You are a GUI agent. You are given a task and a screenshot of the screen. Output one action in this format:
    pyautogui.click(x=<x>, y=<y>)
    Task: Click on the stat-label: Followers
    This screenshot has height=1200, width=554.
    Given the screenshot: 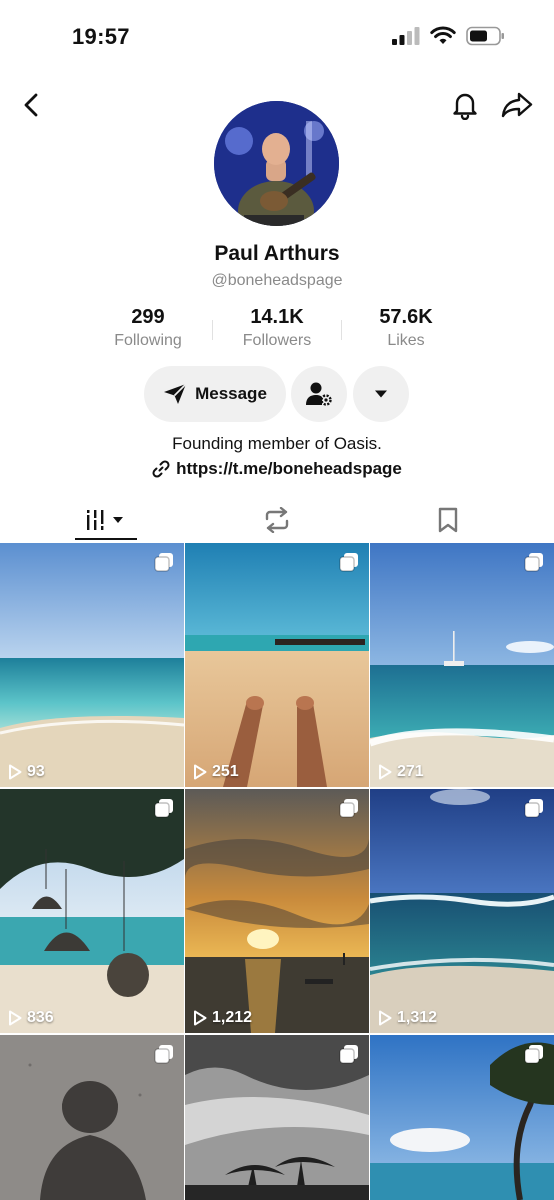 What is the action you would take?
    pyautogui.click(x=277, y=340)
    